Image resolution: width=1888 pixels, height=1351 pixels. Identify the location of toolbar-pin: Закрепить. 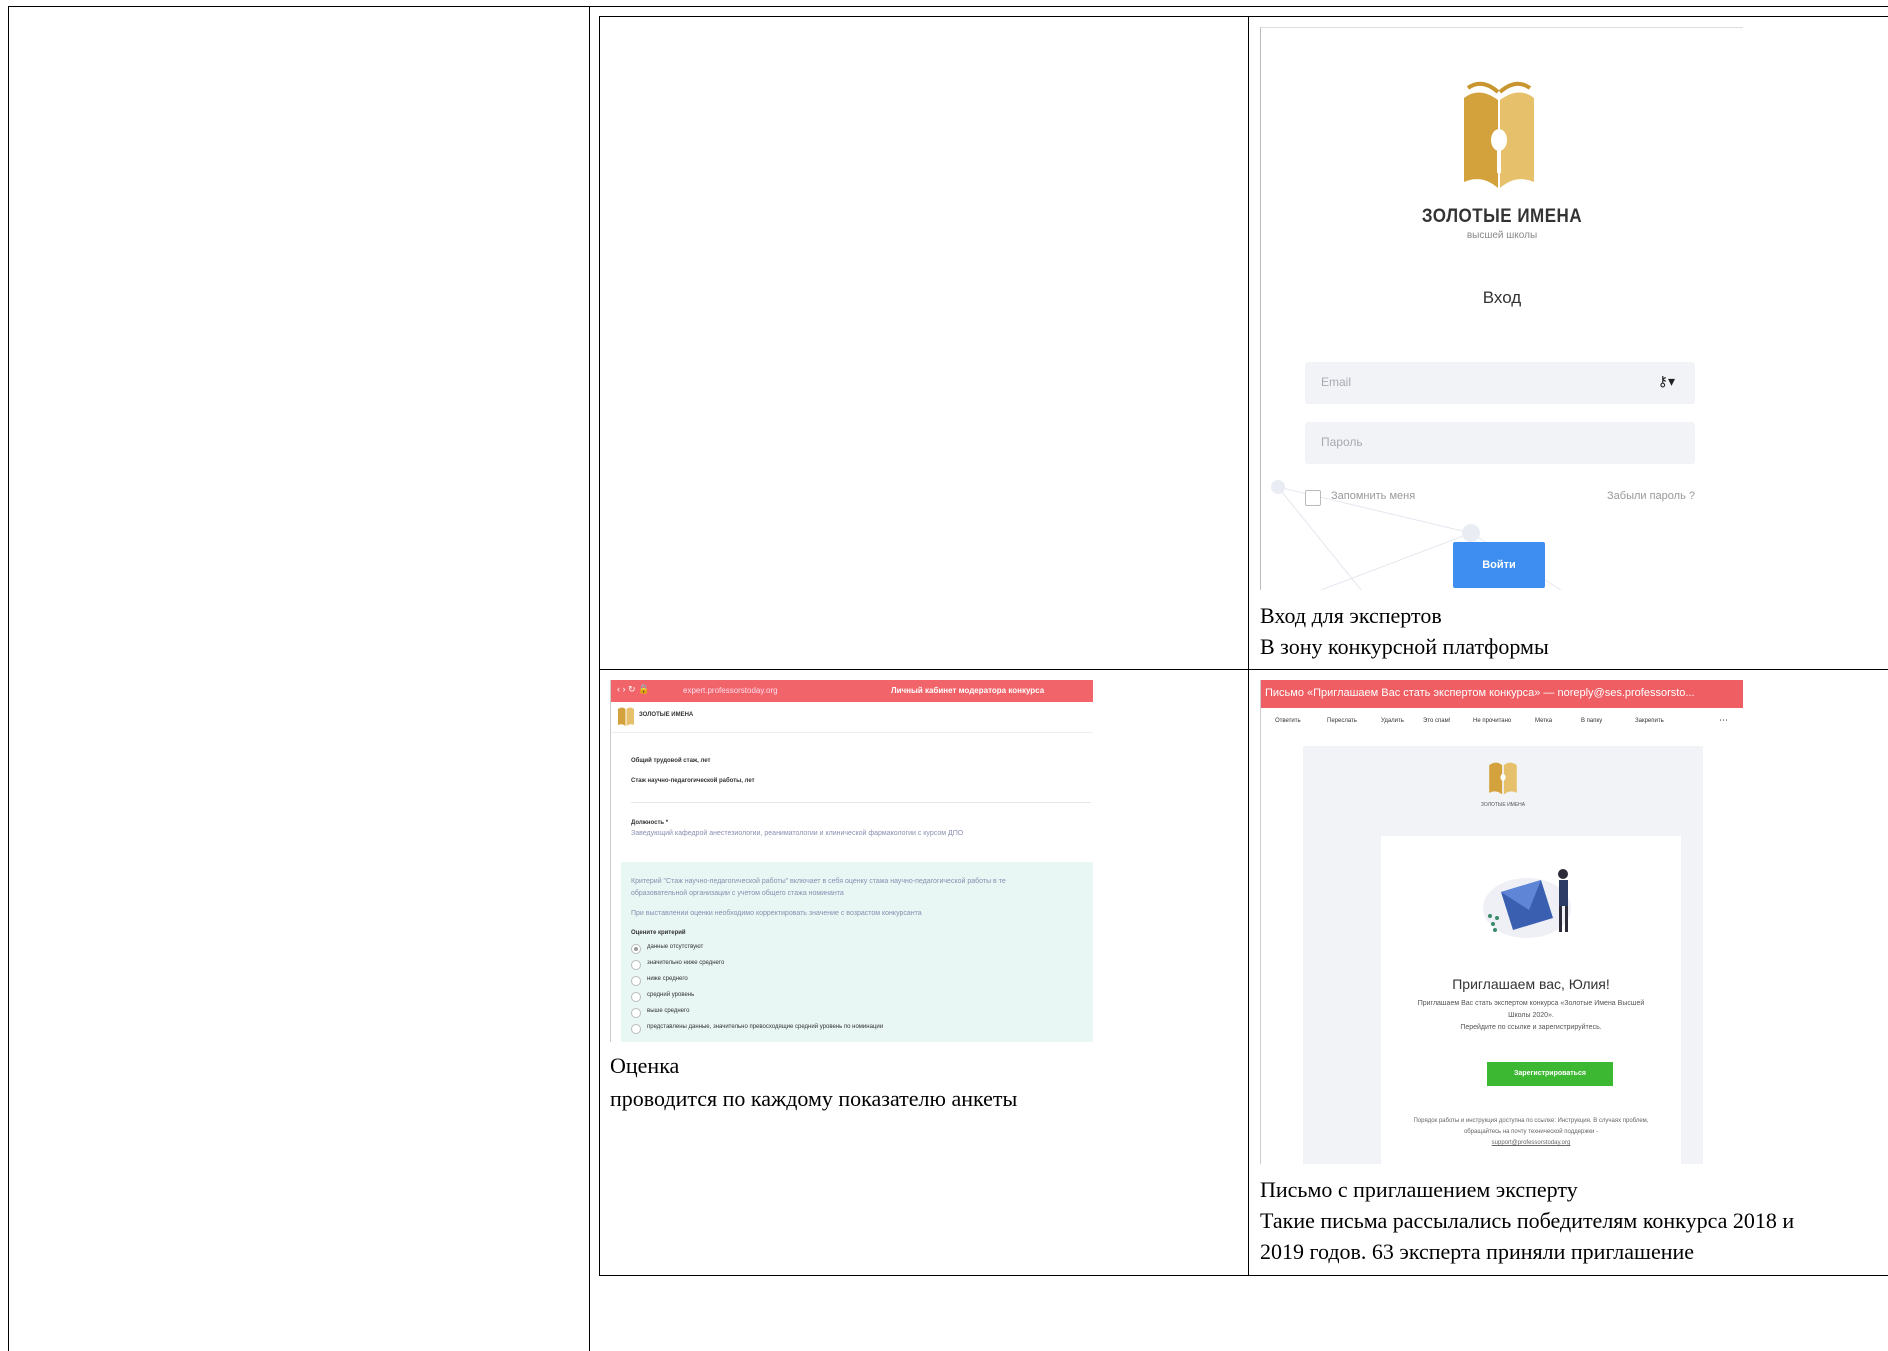
(1649, 721).